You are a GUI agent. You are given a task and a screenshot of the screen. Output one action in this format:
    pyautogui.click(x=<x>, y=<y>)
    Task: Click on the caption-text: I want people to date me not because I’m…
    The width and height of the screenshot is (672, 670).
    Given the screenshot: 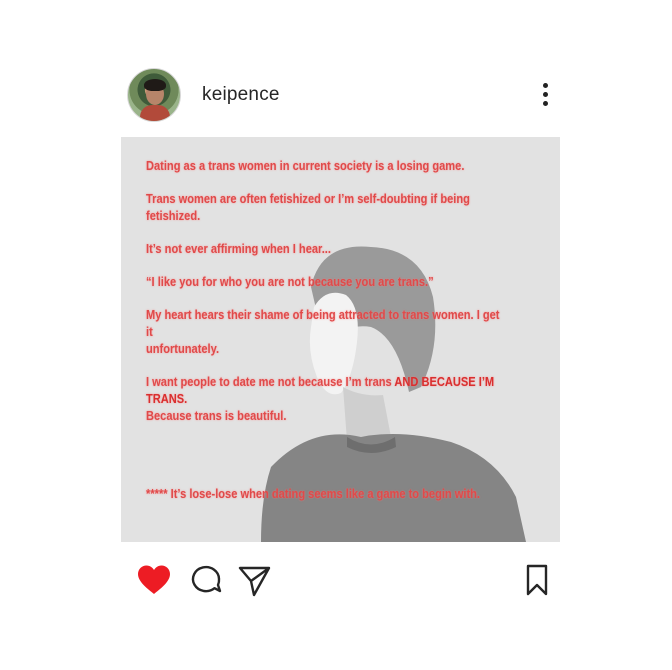 What is the action you would take?
    pyautogui.click(x=270, y=382)
    